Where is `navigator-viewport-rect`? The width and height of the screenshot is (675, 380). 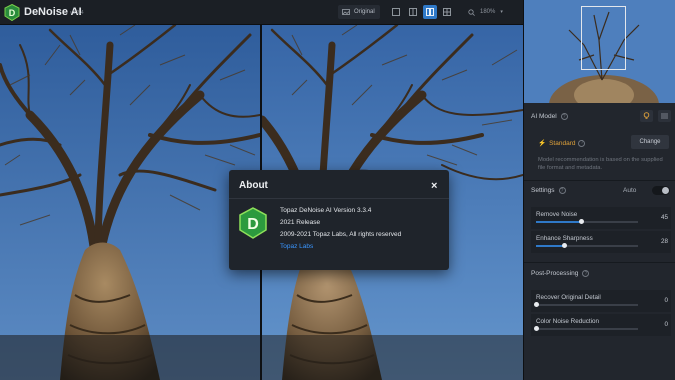
navigator-viewport-rect is located at coordinates (603, 38).